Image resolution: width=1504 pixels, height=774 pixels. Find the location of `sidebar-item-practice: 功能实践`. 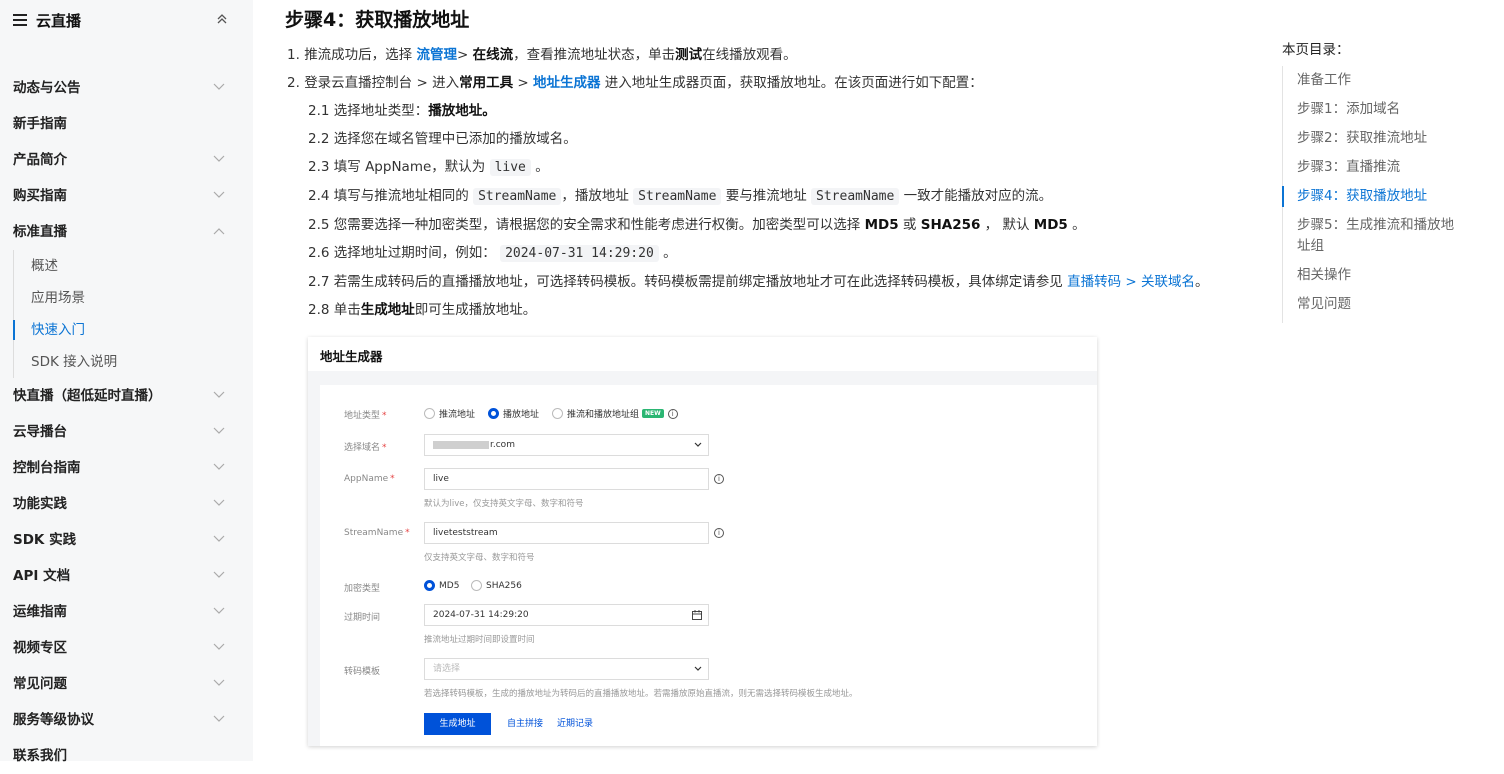

sidebar-item-practice: 功能实践 is located at coordinates (126, 504).